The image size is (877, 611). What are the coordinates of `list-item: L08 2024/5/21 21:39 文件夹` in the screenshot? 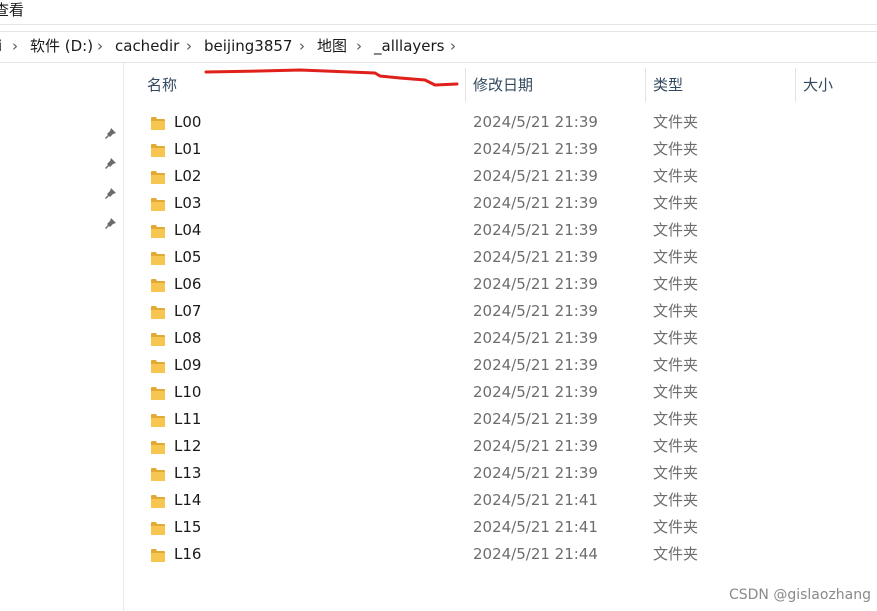 It's located at (507, 339).